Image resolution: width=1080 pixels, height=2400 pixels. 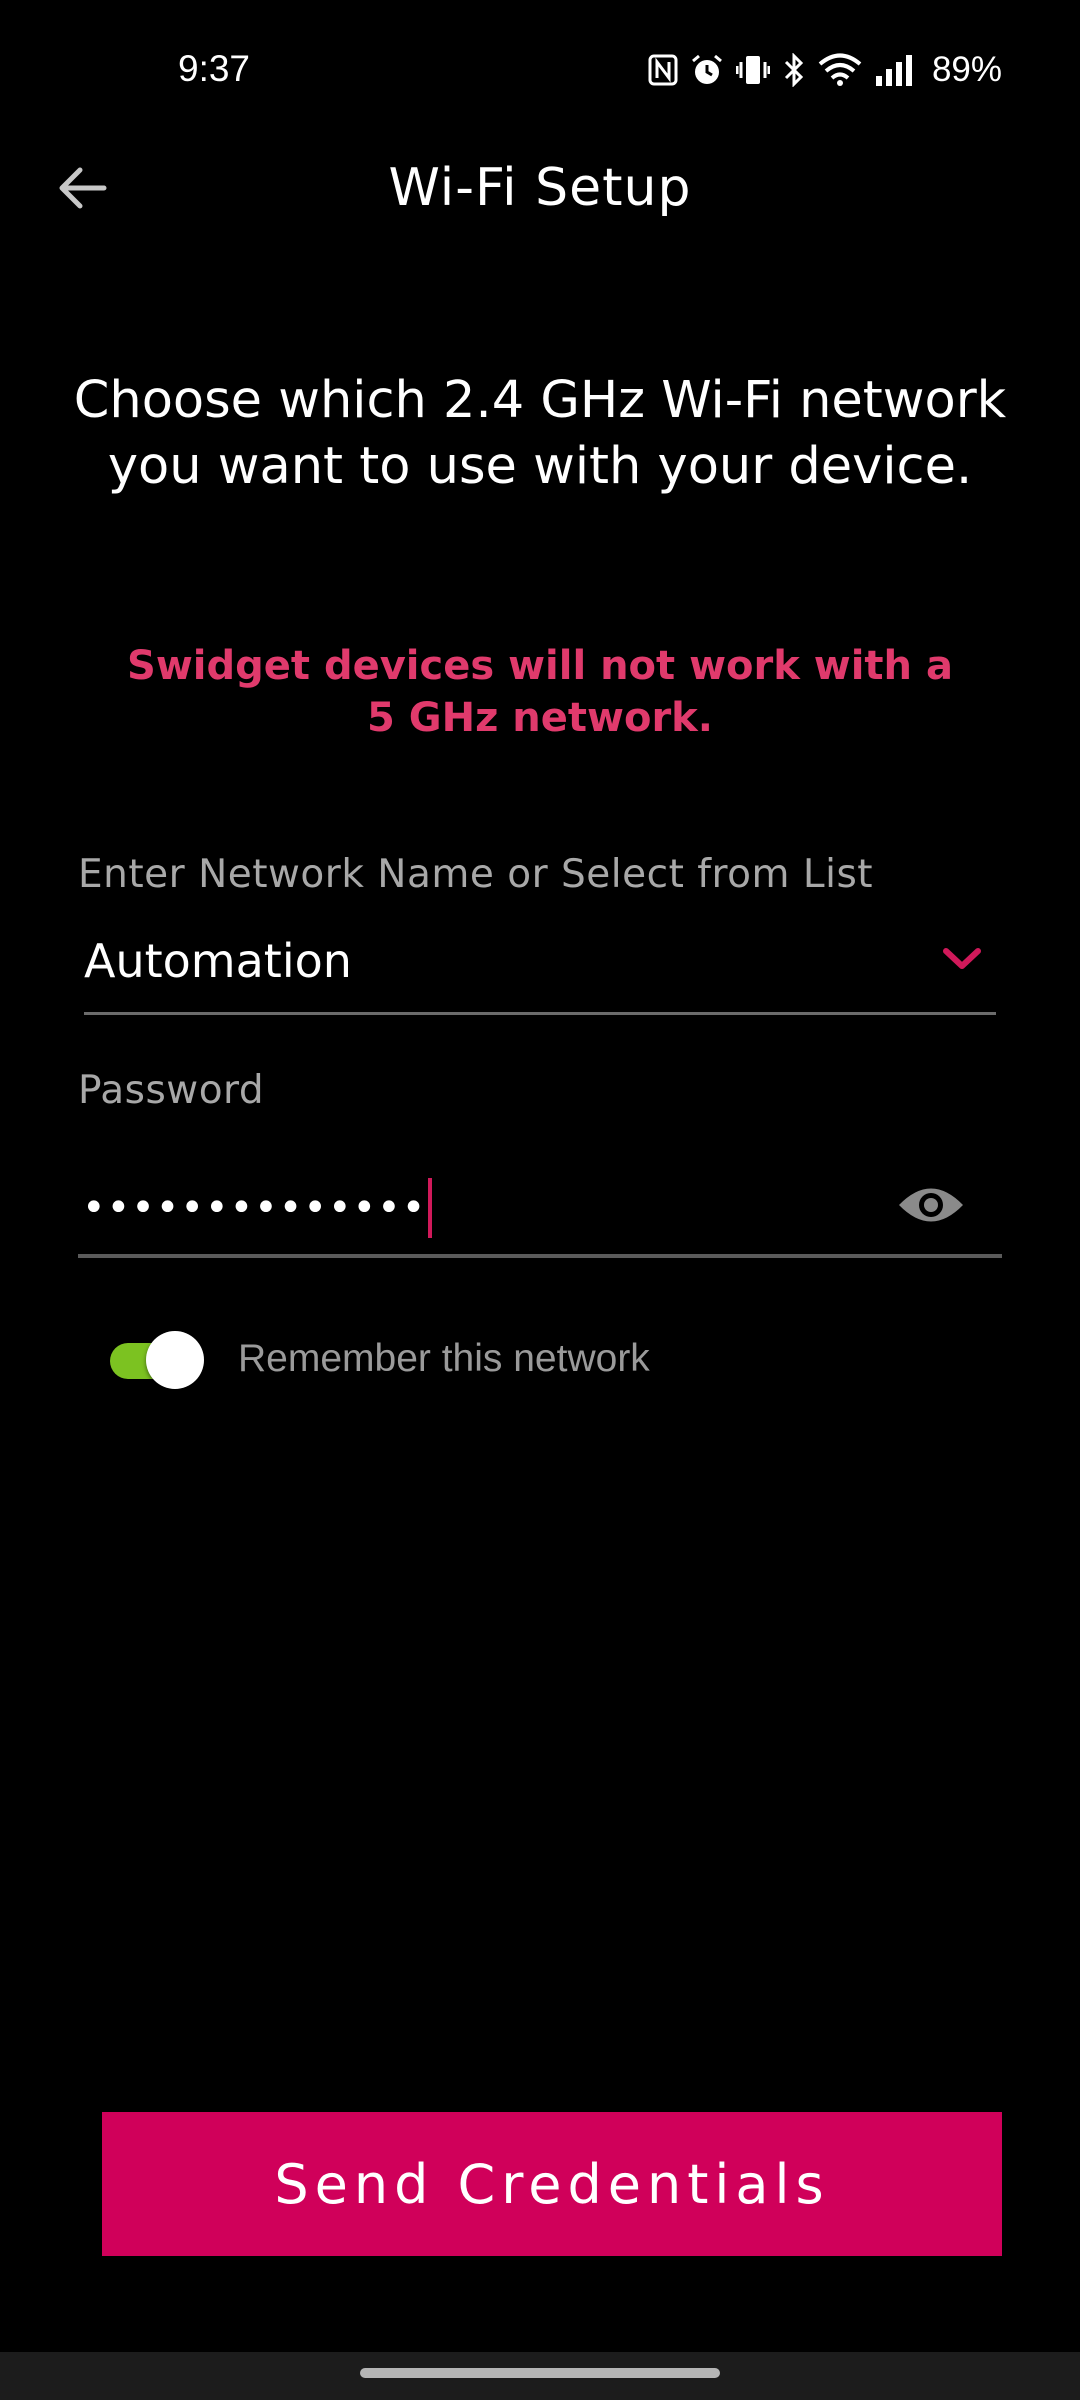 What do you see at coordinates (840, 70) in the screenshot?
I see `wifi-icon` at bounding box center [840, 70].